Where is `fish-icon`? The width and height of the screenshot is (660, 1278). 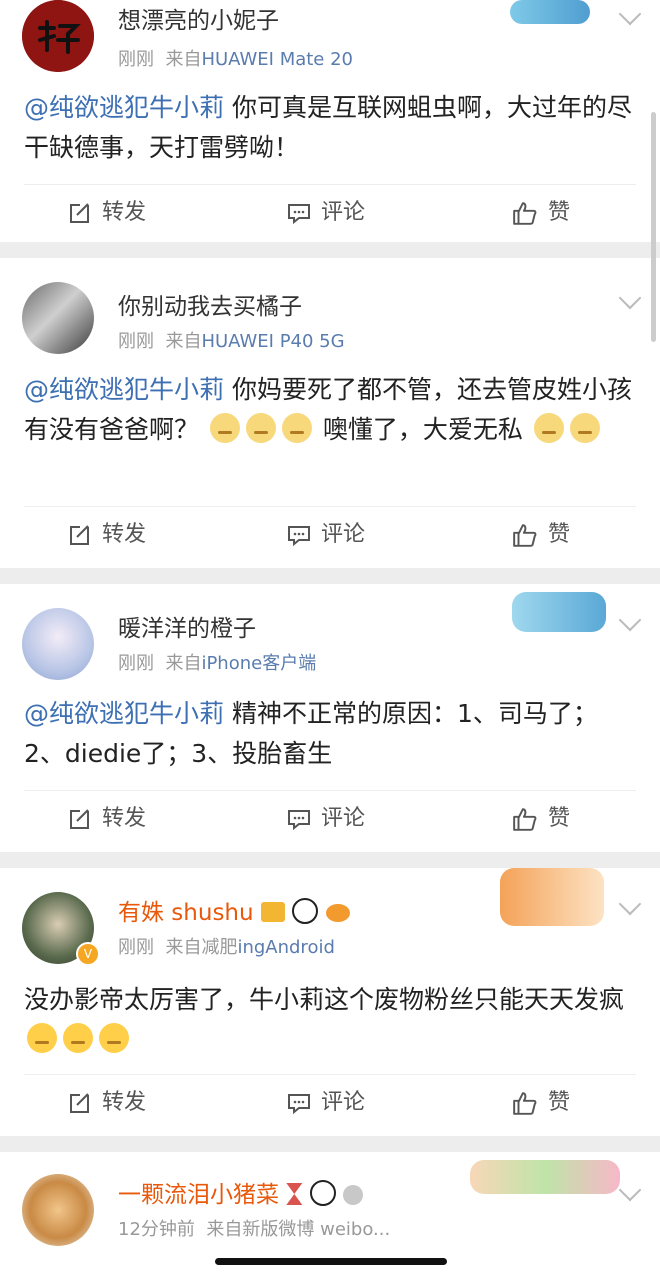 fish-icon is located at coordinates (337, 913).